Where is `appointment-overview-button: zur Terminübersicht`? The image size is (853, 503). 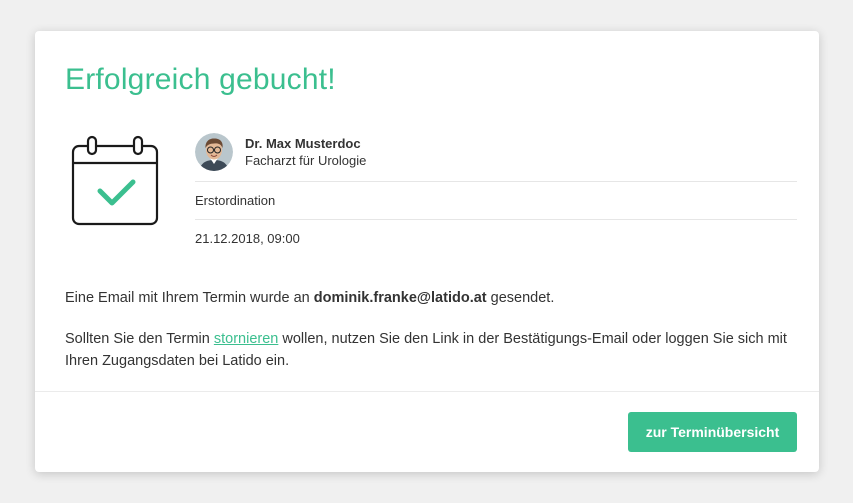
appointment-overview-button: zur Terminübersicht is located at coordinates (712, 432).